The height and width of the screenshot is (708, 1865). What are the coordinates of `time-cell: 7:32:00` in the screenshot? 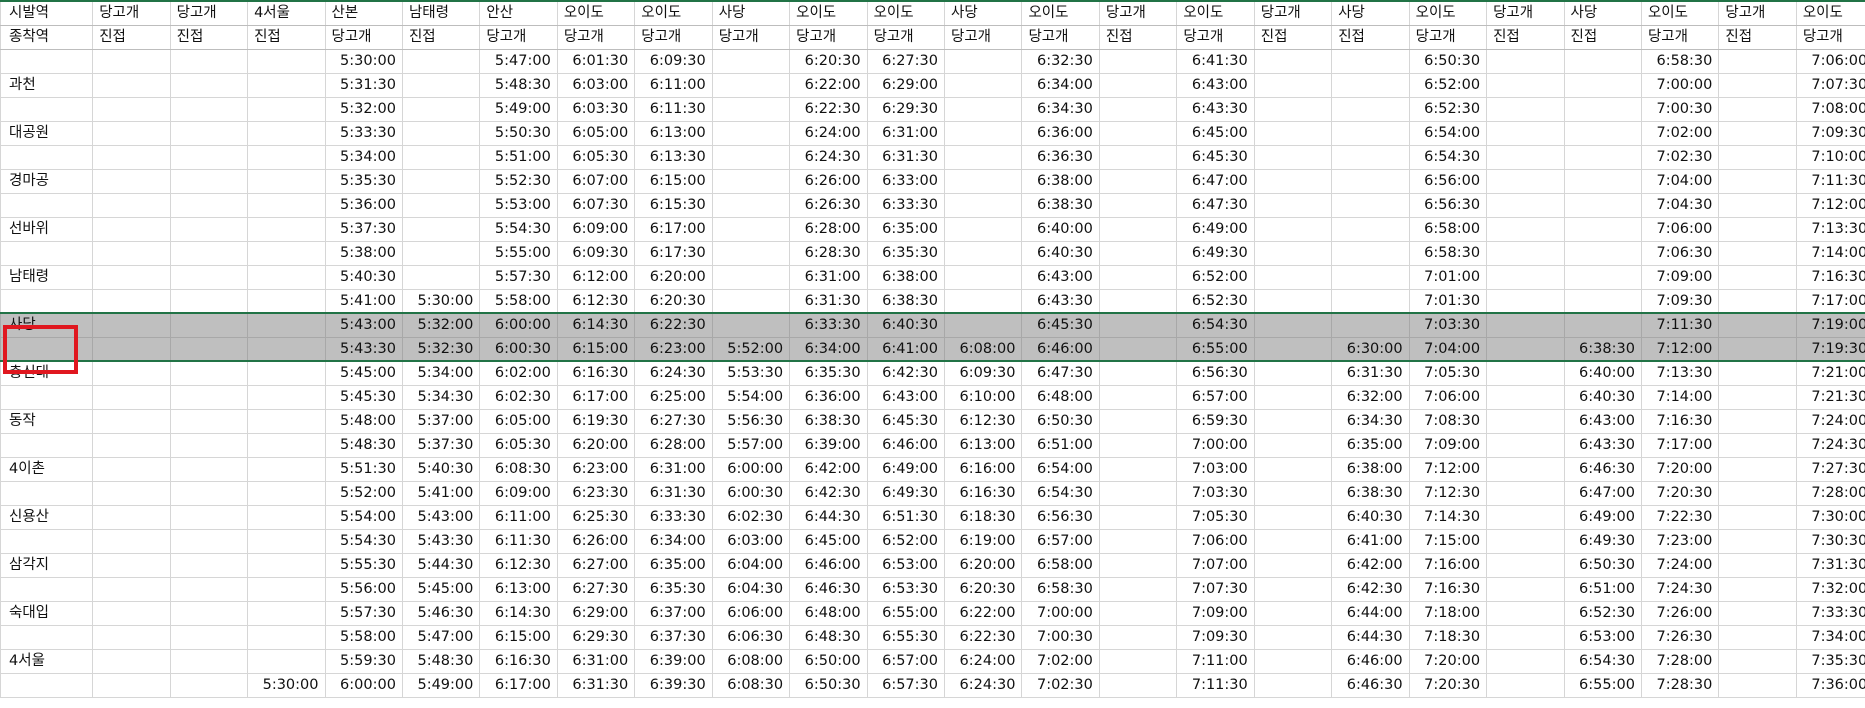 It's located at (1830, 589).